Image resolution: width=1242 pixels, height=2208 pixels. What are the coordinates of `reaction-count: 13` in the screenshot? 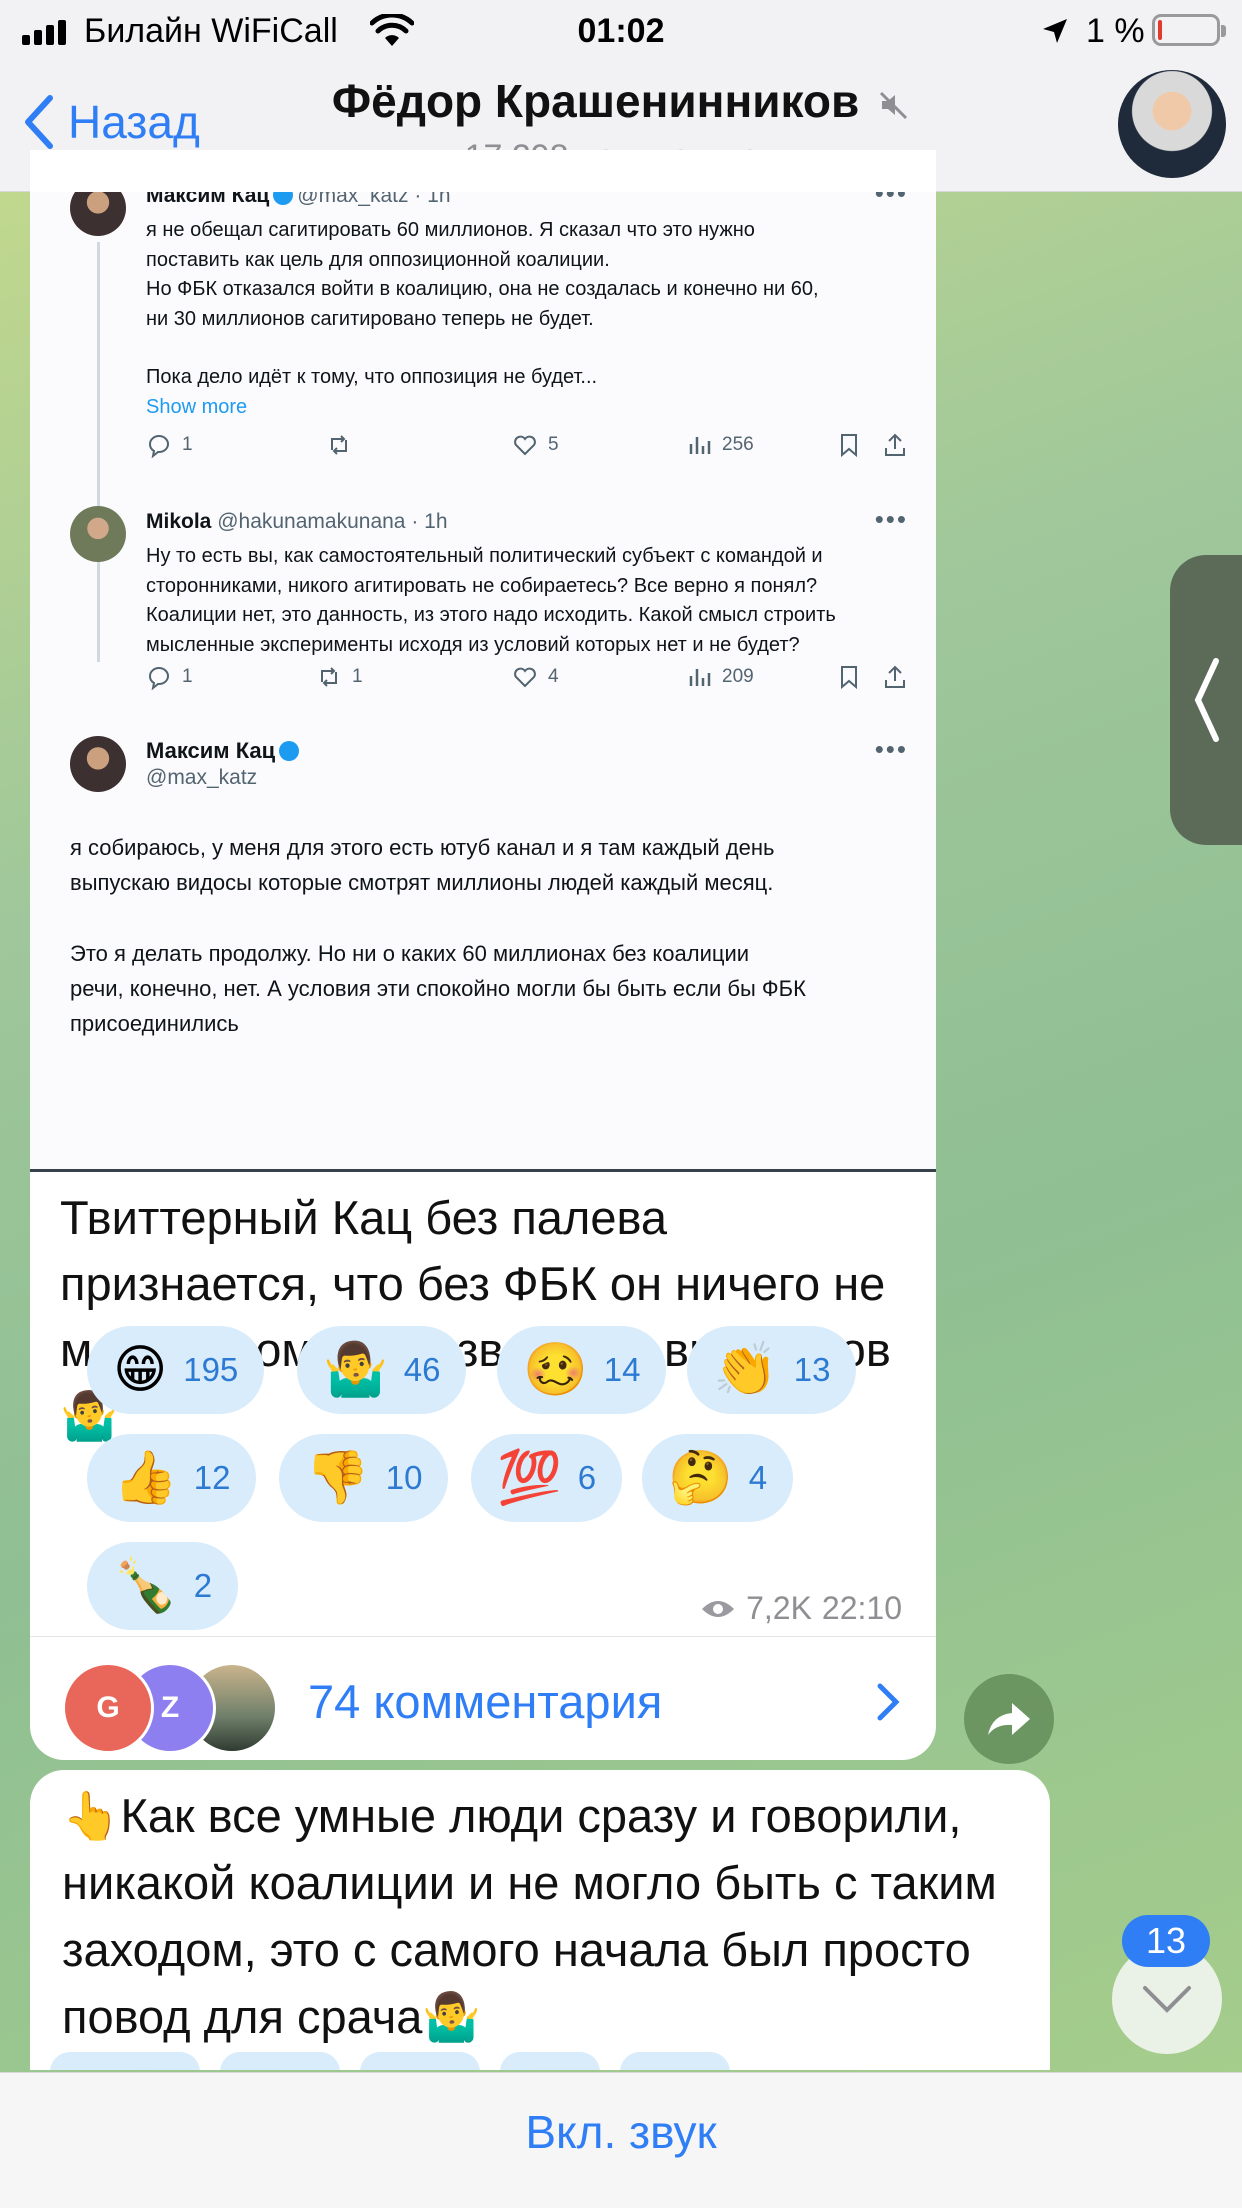 It's located at (812, 1369).